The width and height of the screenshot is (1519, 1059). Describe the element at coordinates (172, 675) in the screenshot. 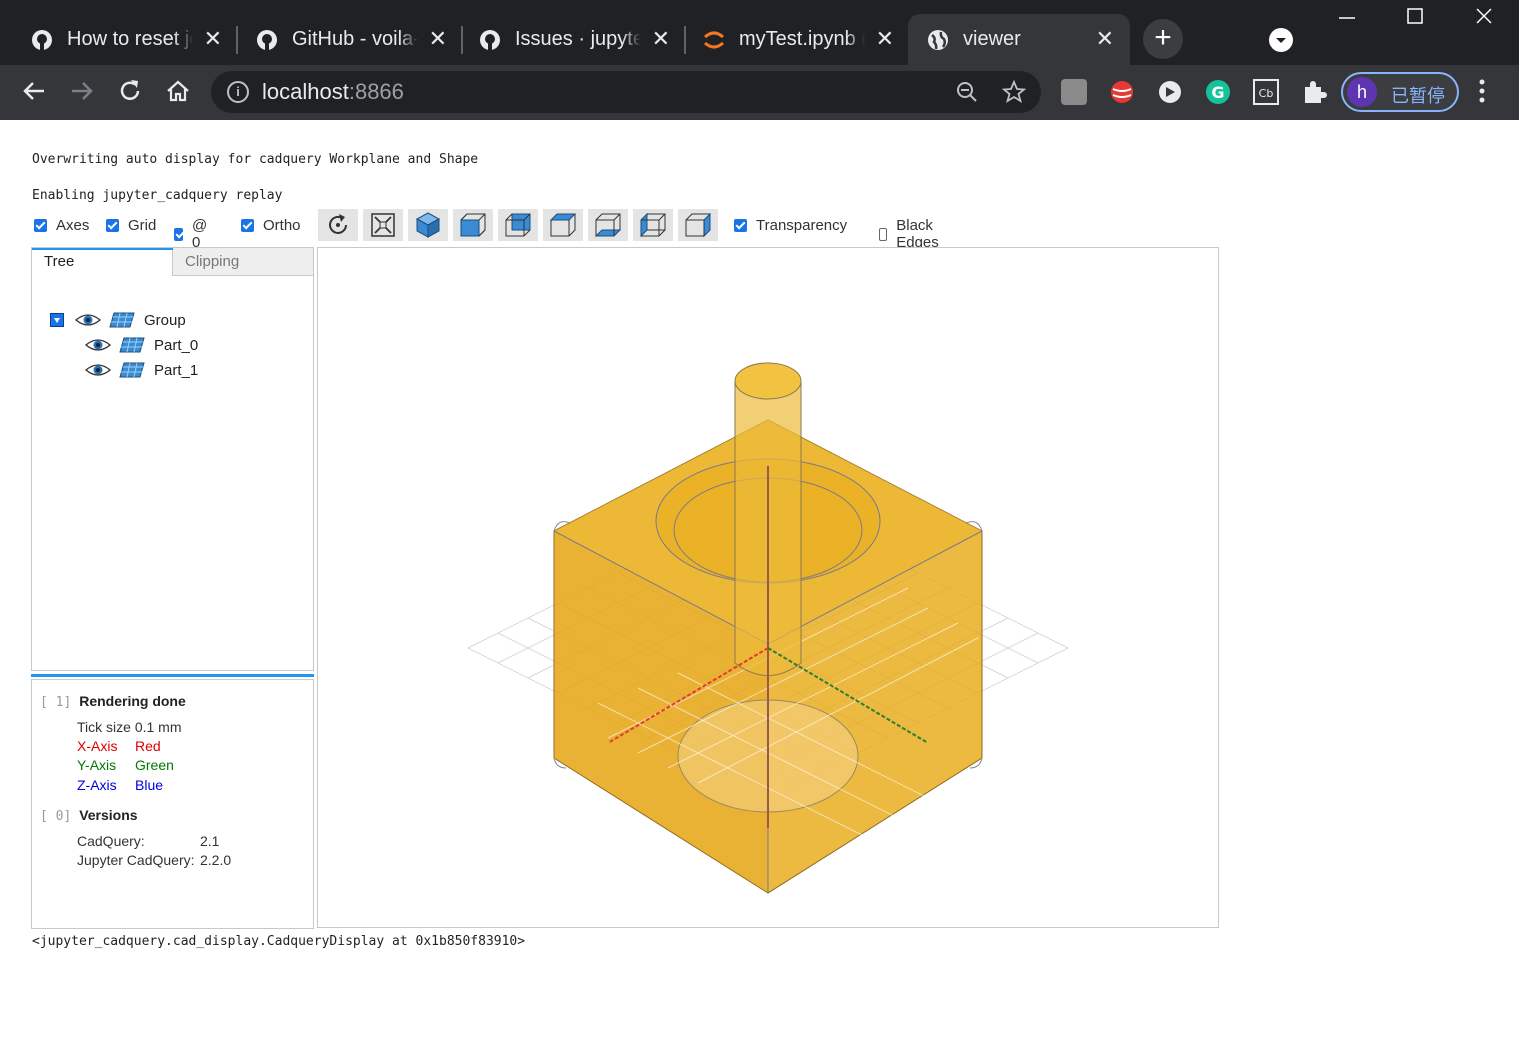

I see `panel-divider` at that location.